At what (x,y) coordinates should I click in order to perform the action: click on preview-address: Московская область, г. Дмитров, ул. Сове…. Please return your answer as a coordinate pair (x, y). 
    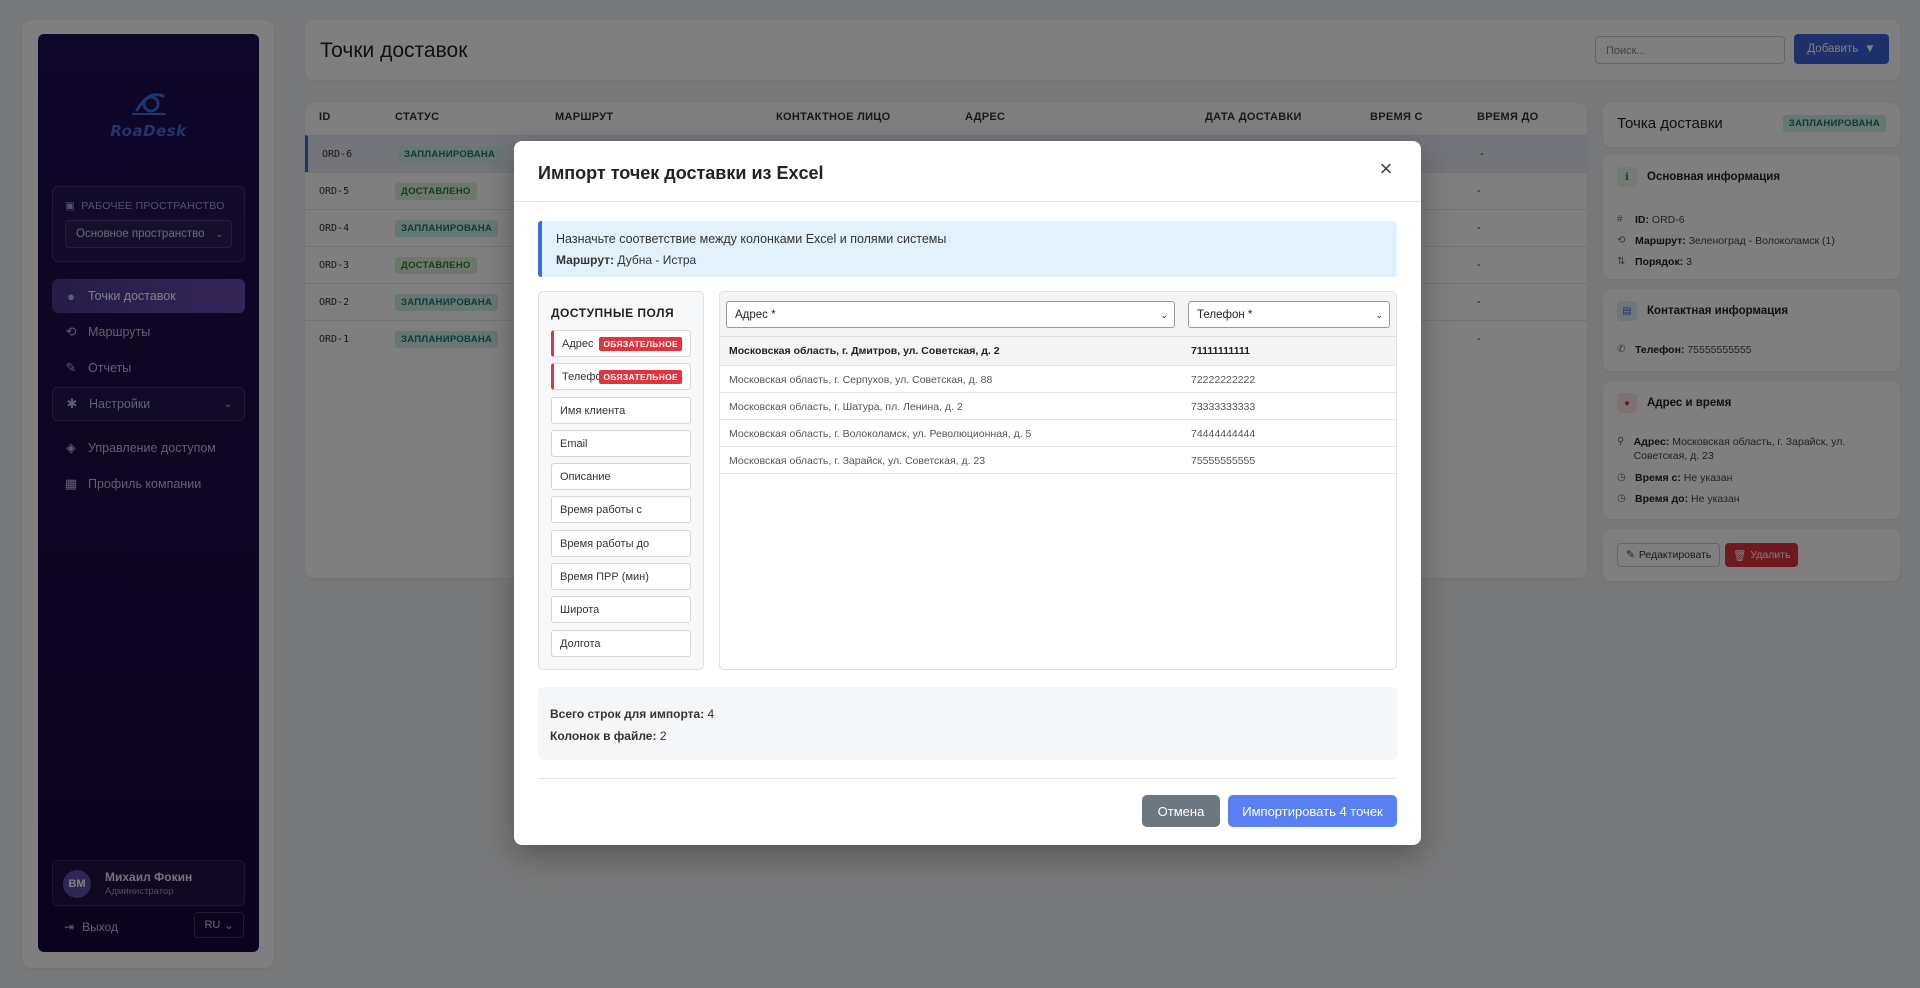
    Looking at the image, I should click on (864, 351).